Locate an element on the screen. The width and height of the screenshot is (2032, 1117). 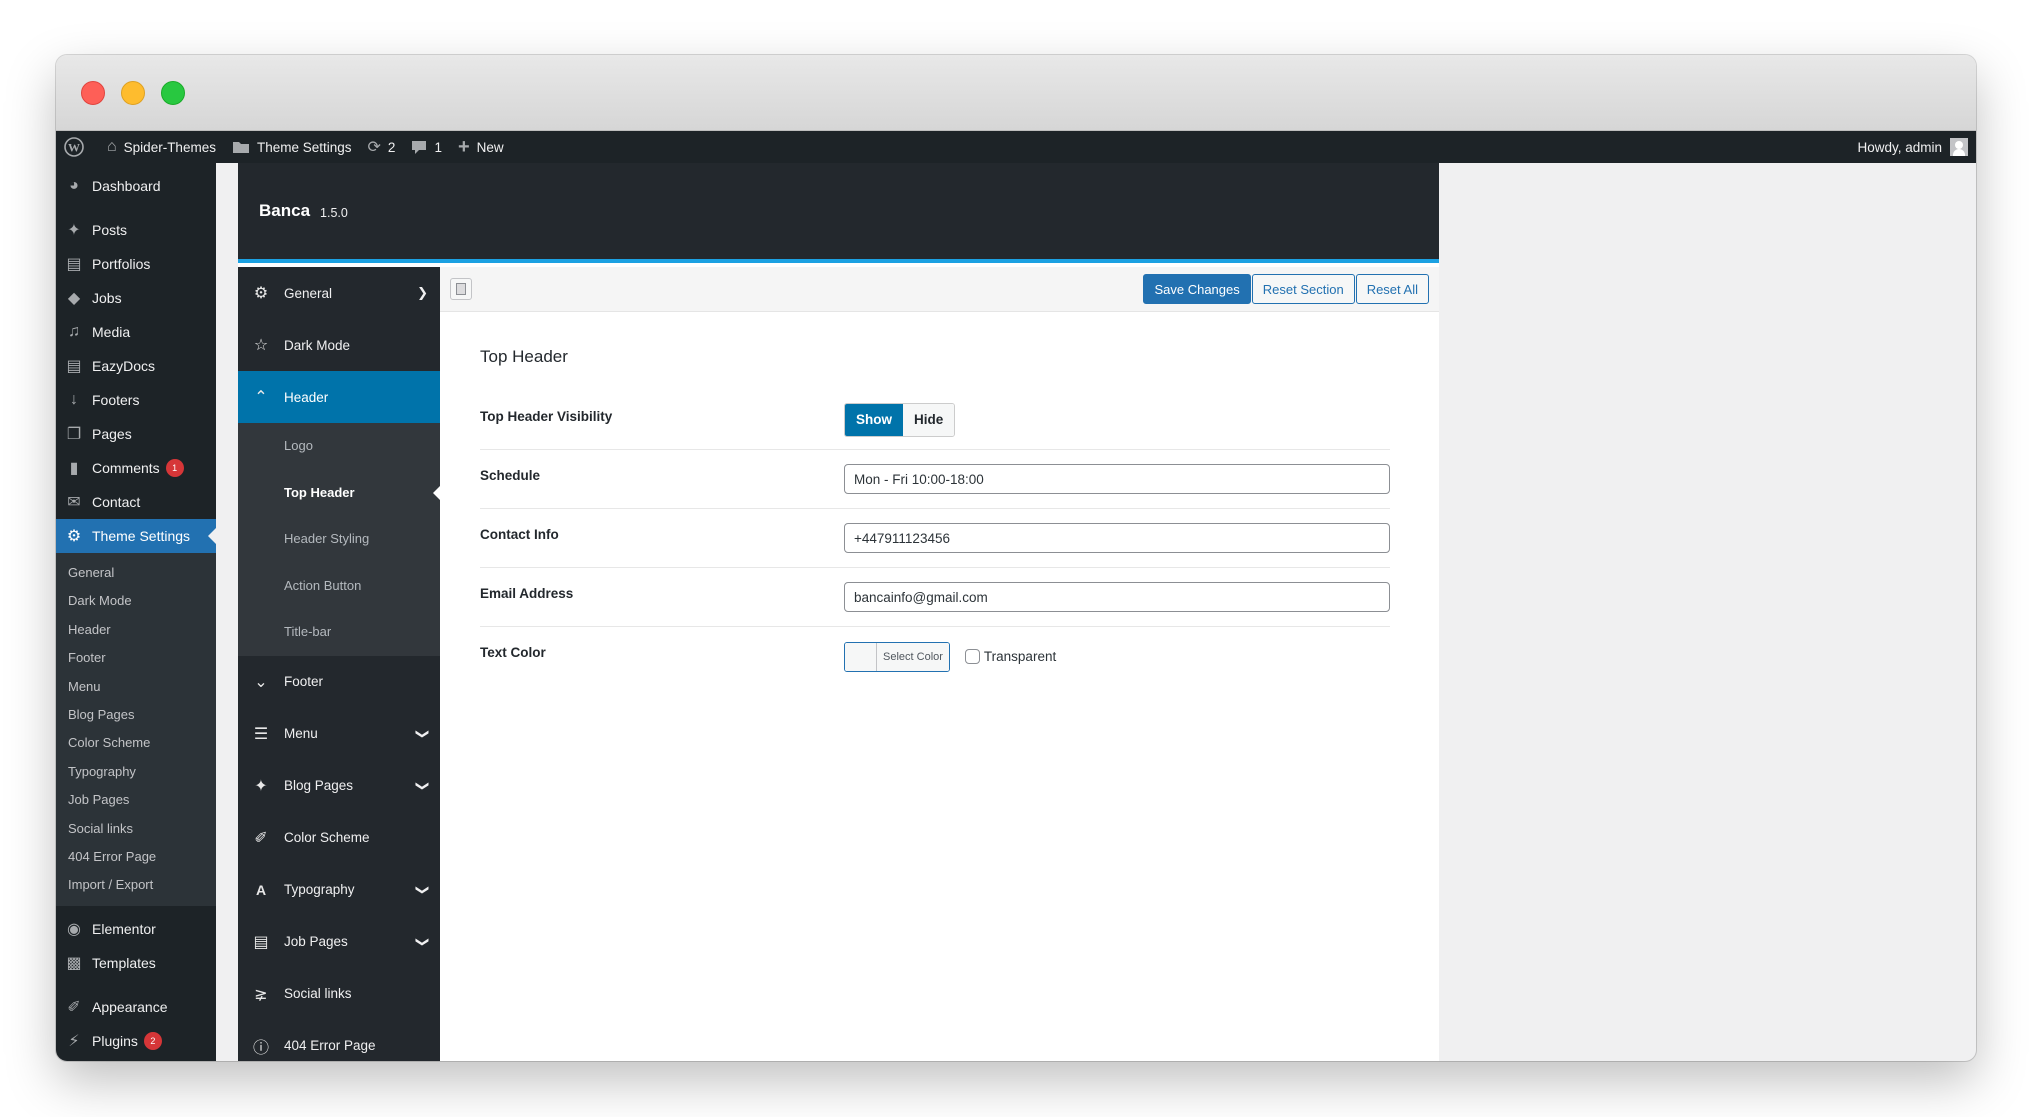
menu-plugins: ⚡ Plugins 2 is located at coordinates (136, 1041).